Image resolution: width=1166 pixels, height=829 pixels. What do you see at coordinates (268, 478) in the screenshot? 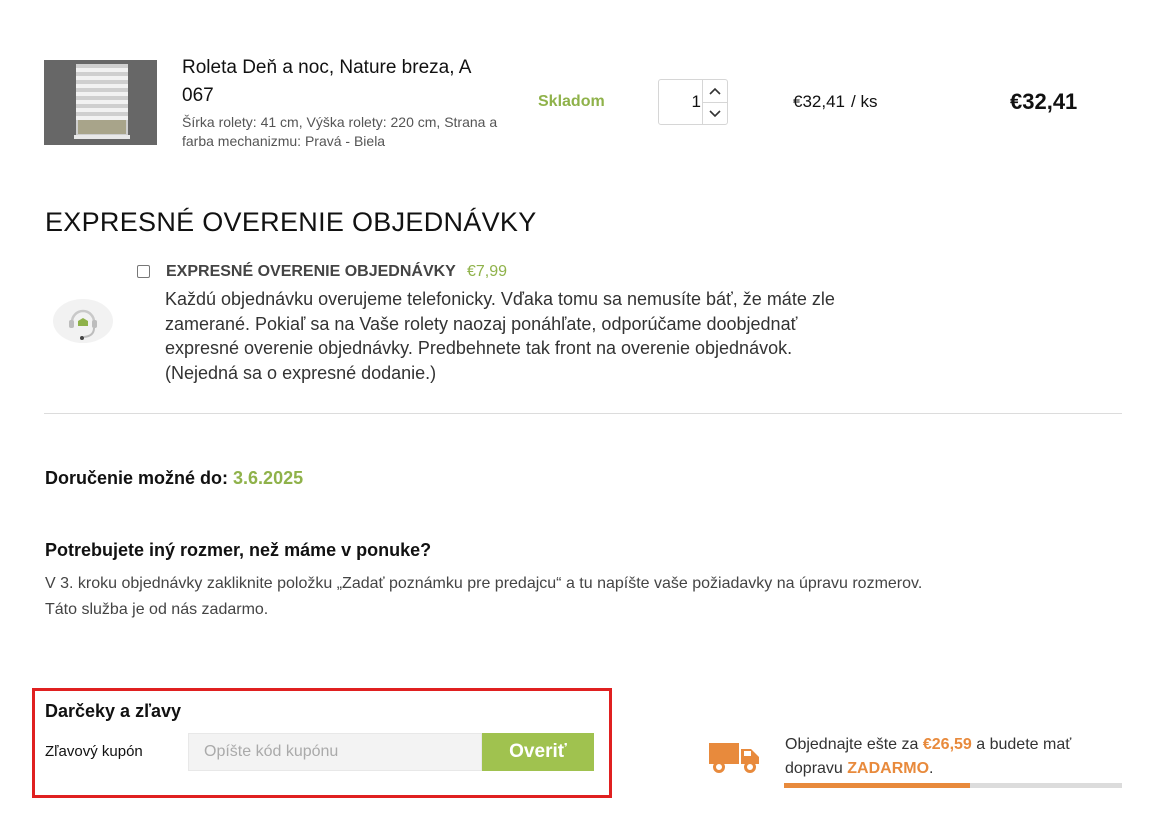
I see `delivery-date: 3.6.2025` at bounding box center [268, 478].